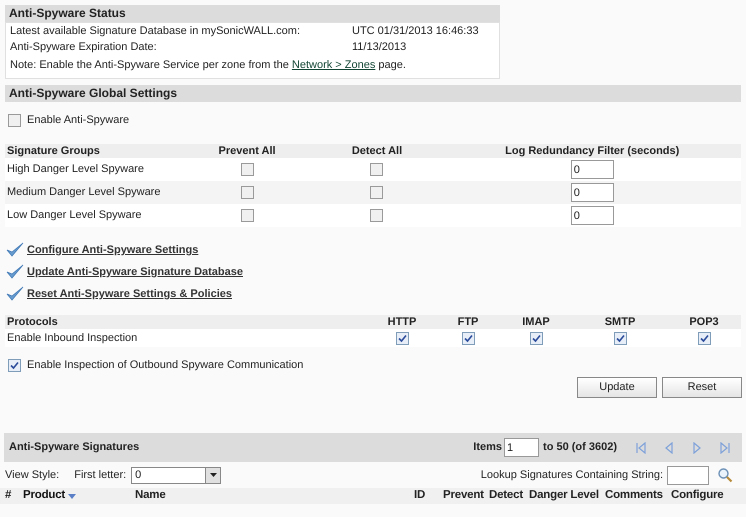 The width and height of the screenshot is (746, 517). Describe the element at coordinates (725, 448) in the screenshot. I see `last-page-icon` at that location.